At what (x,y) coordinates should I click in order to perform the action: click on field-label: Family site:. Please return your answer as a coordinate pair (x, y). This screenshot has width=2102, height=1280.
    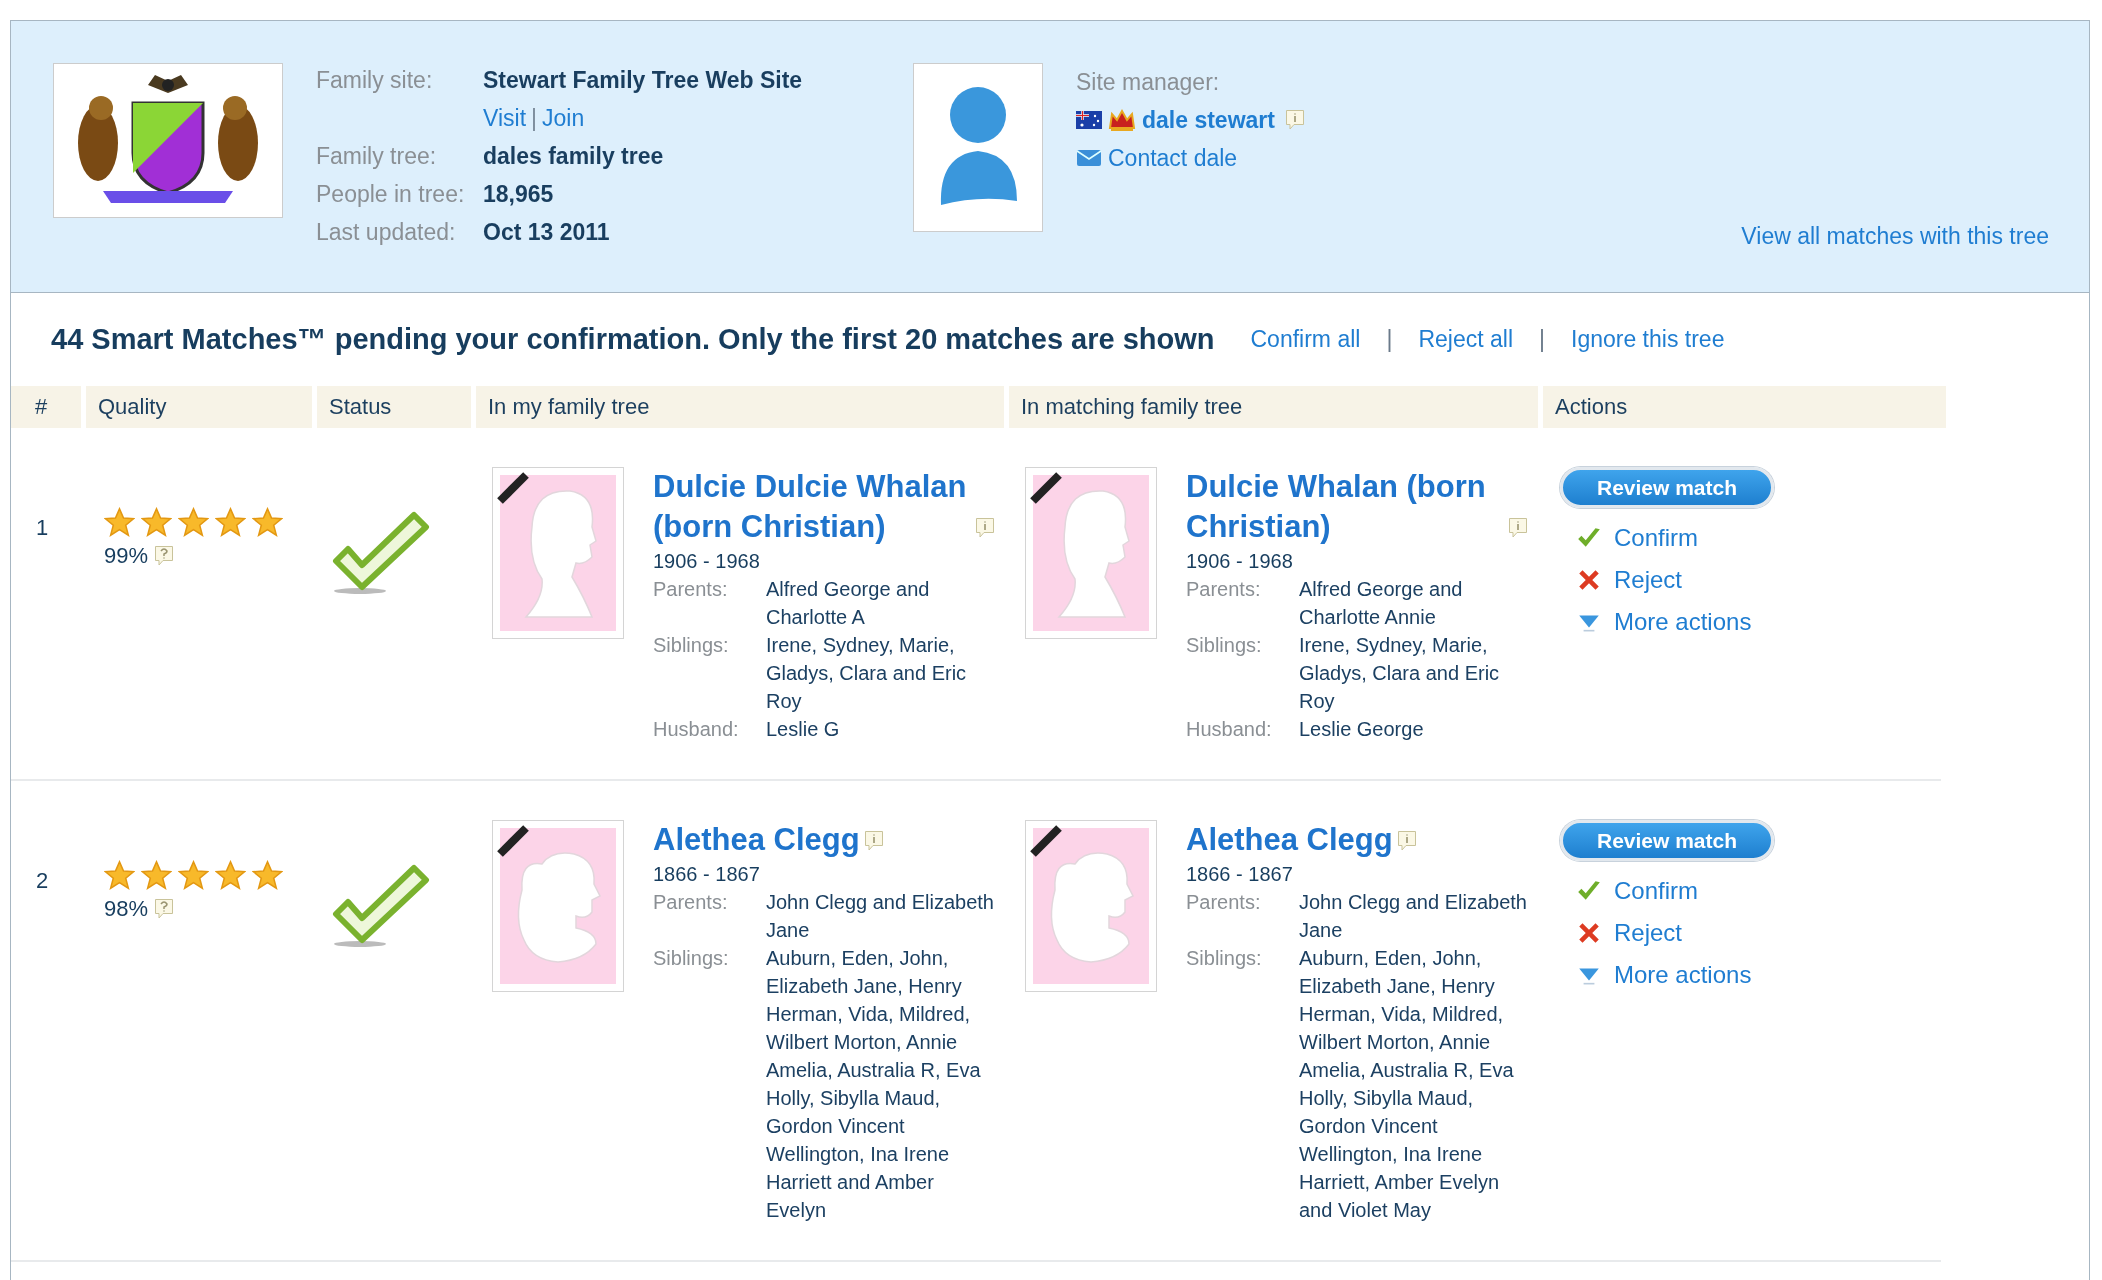
    Looking at the image, I should click on (375, 80).